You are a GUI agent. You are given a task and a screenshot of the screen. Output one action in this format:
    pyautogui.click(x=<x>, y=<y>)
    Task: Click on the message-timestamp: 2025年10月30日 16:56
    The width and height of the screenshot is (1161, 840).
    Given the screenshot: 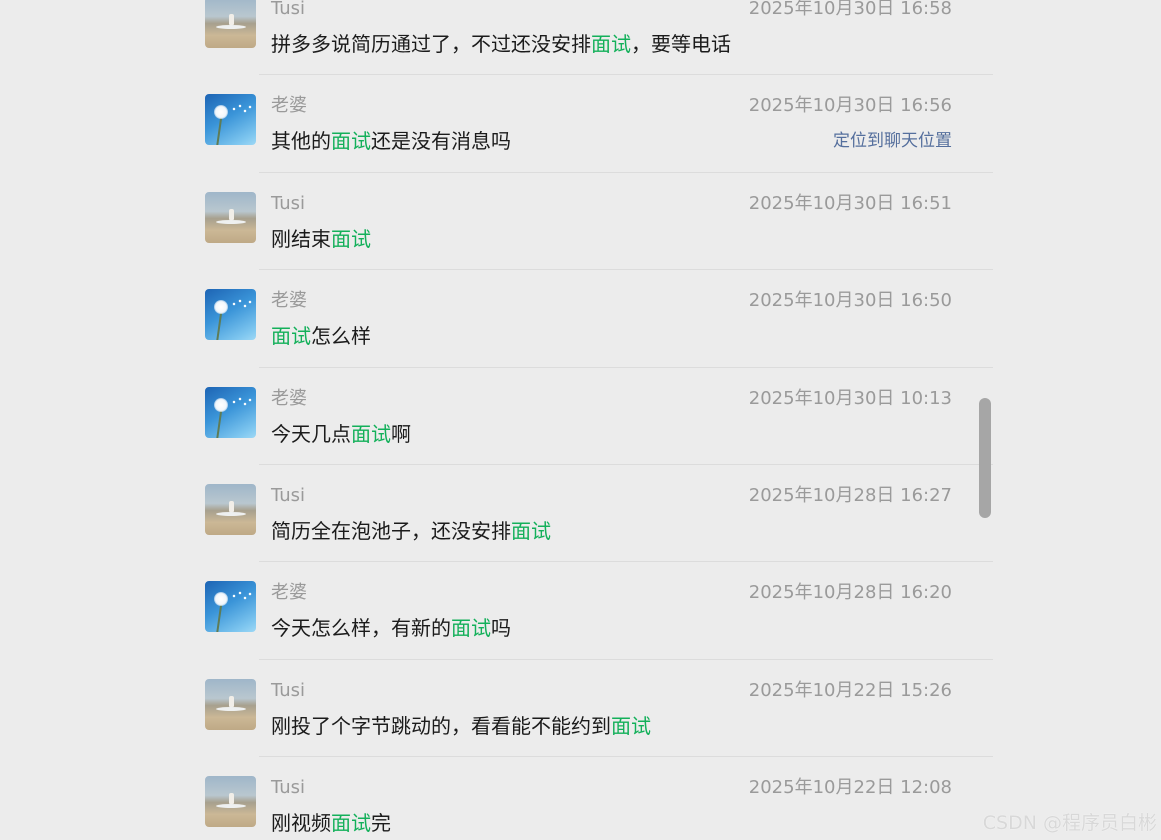 What is the action you would take?
    pyautogui.click(x=850, y=106)
    